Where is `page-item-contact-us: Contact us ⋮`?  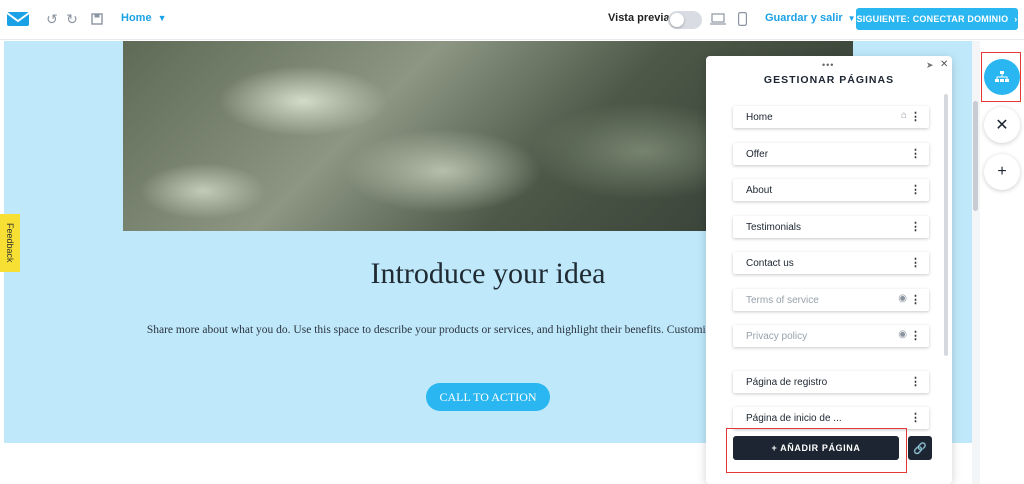 page-item-contact-us: Contact us ⋮ is located at coordinates (831, 263).